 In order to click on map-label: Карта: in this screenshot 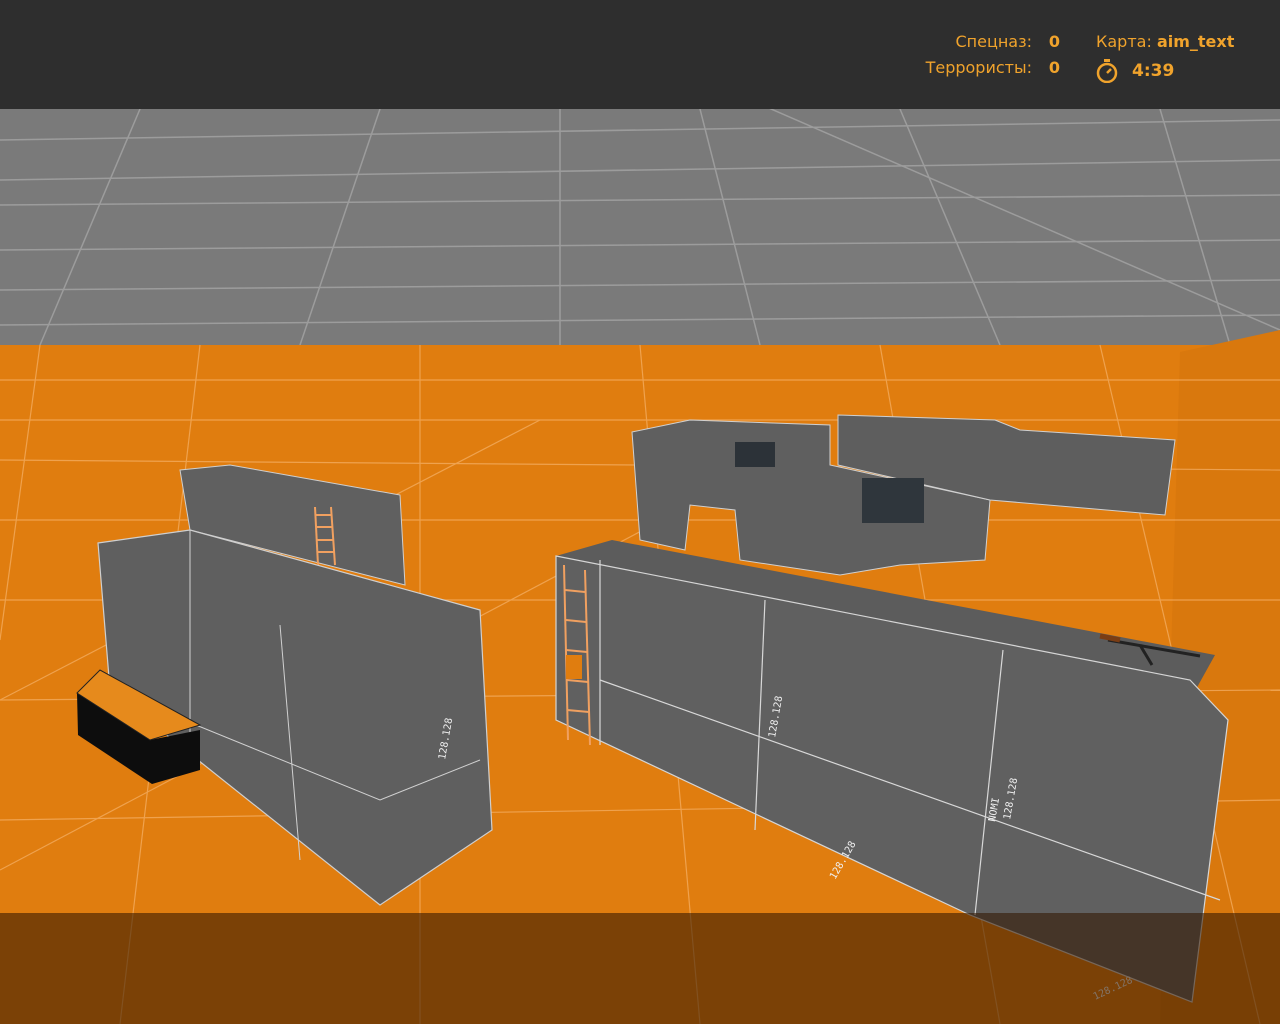, I will do `click(1124, 41)`.